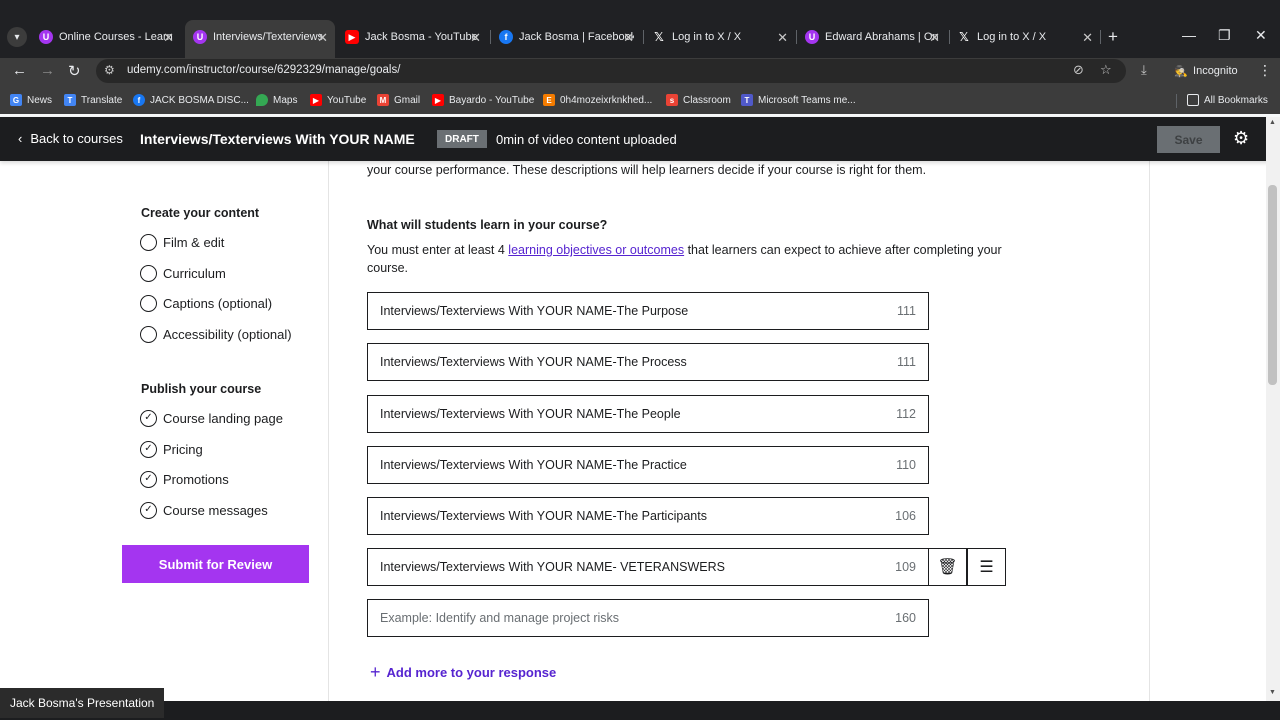 This screenshot has height=720, width=1280. I want to click on add-more-button: + Add more to your response, so click(463, 672).